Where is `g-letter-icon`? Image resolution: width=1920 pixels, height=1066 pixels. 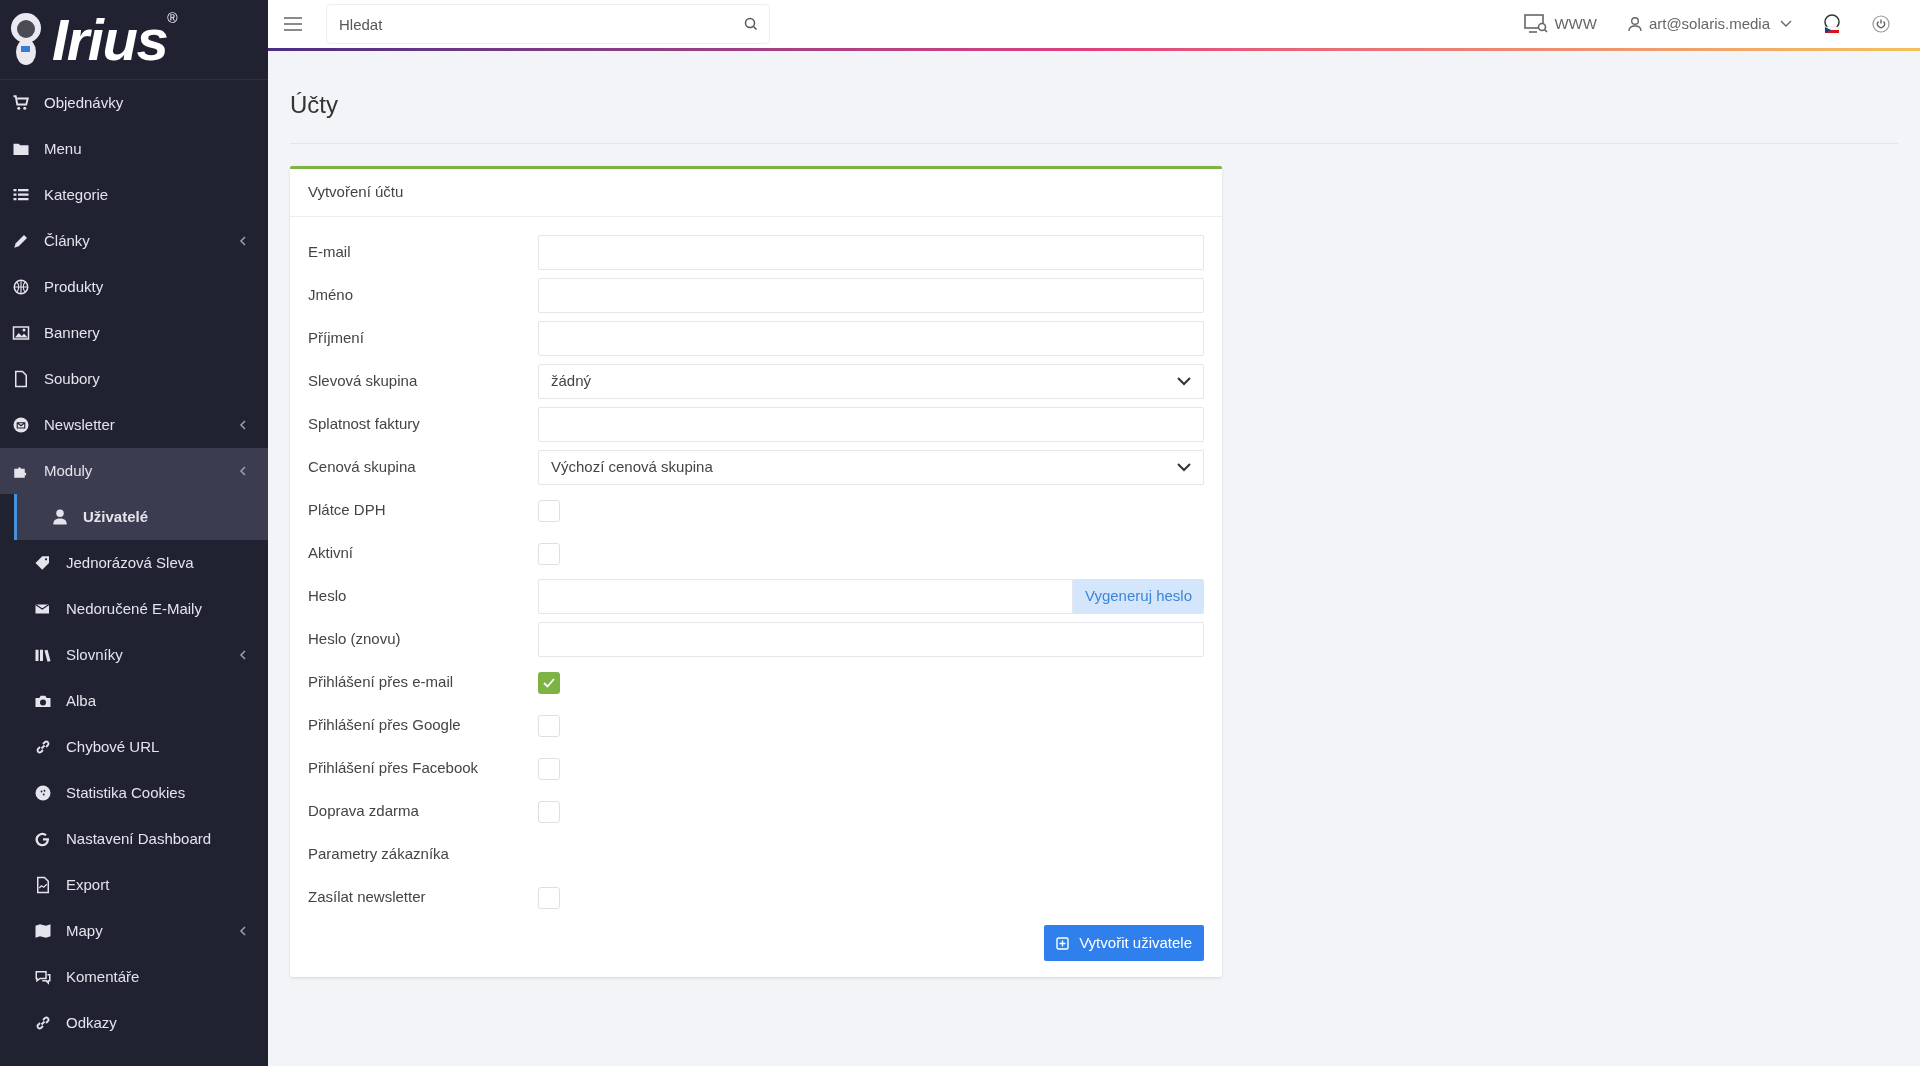 g-letter-icon is located at coordinates (43, 839).